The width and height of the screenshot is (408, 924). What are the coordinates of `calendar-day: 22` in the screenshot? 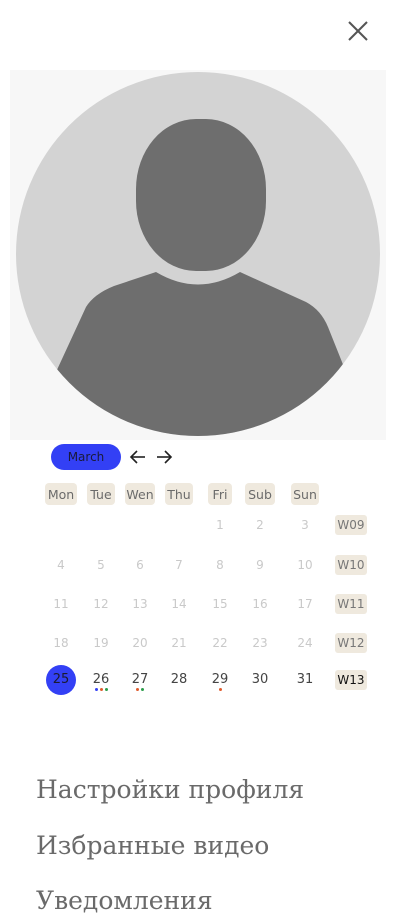 It's located at (220, 643).